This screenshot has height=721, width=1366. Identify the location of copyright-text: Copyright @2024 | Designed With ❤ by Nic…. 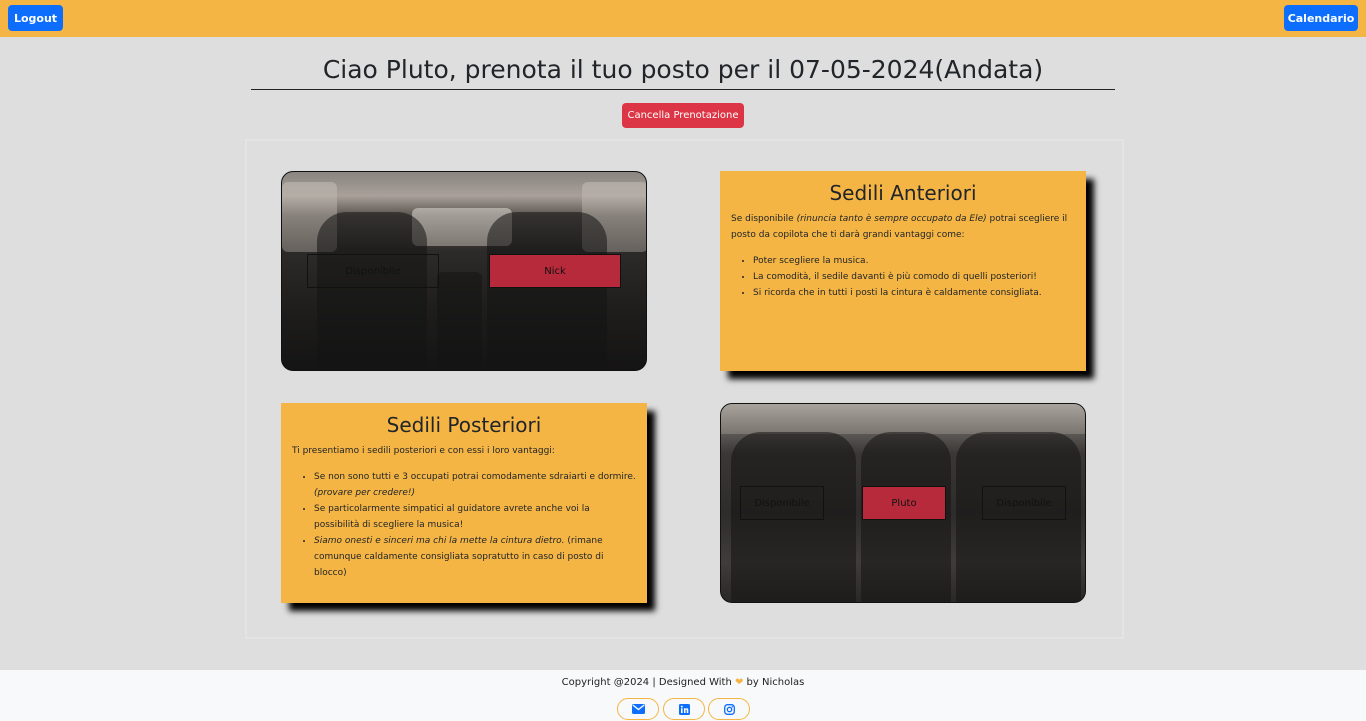
(683, 682).